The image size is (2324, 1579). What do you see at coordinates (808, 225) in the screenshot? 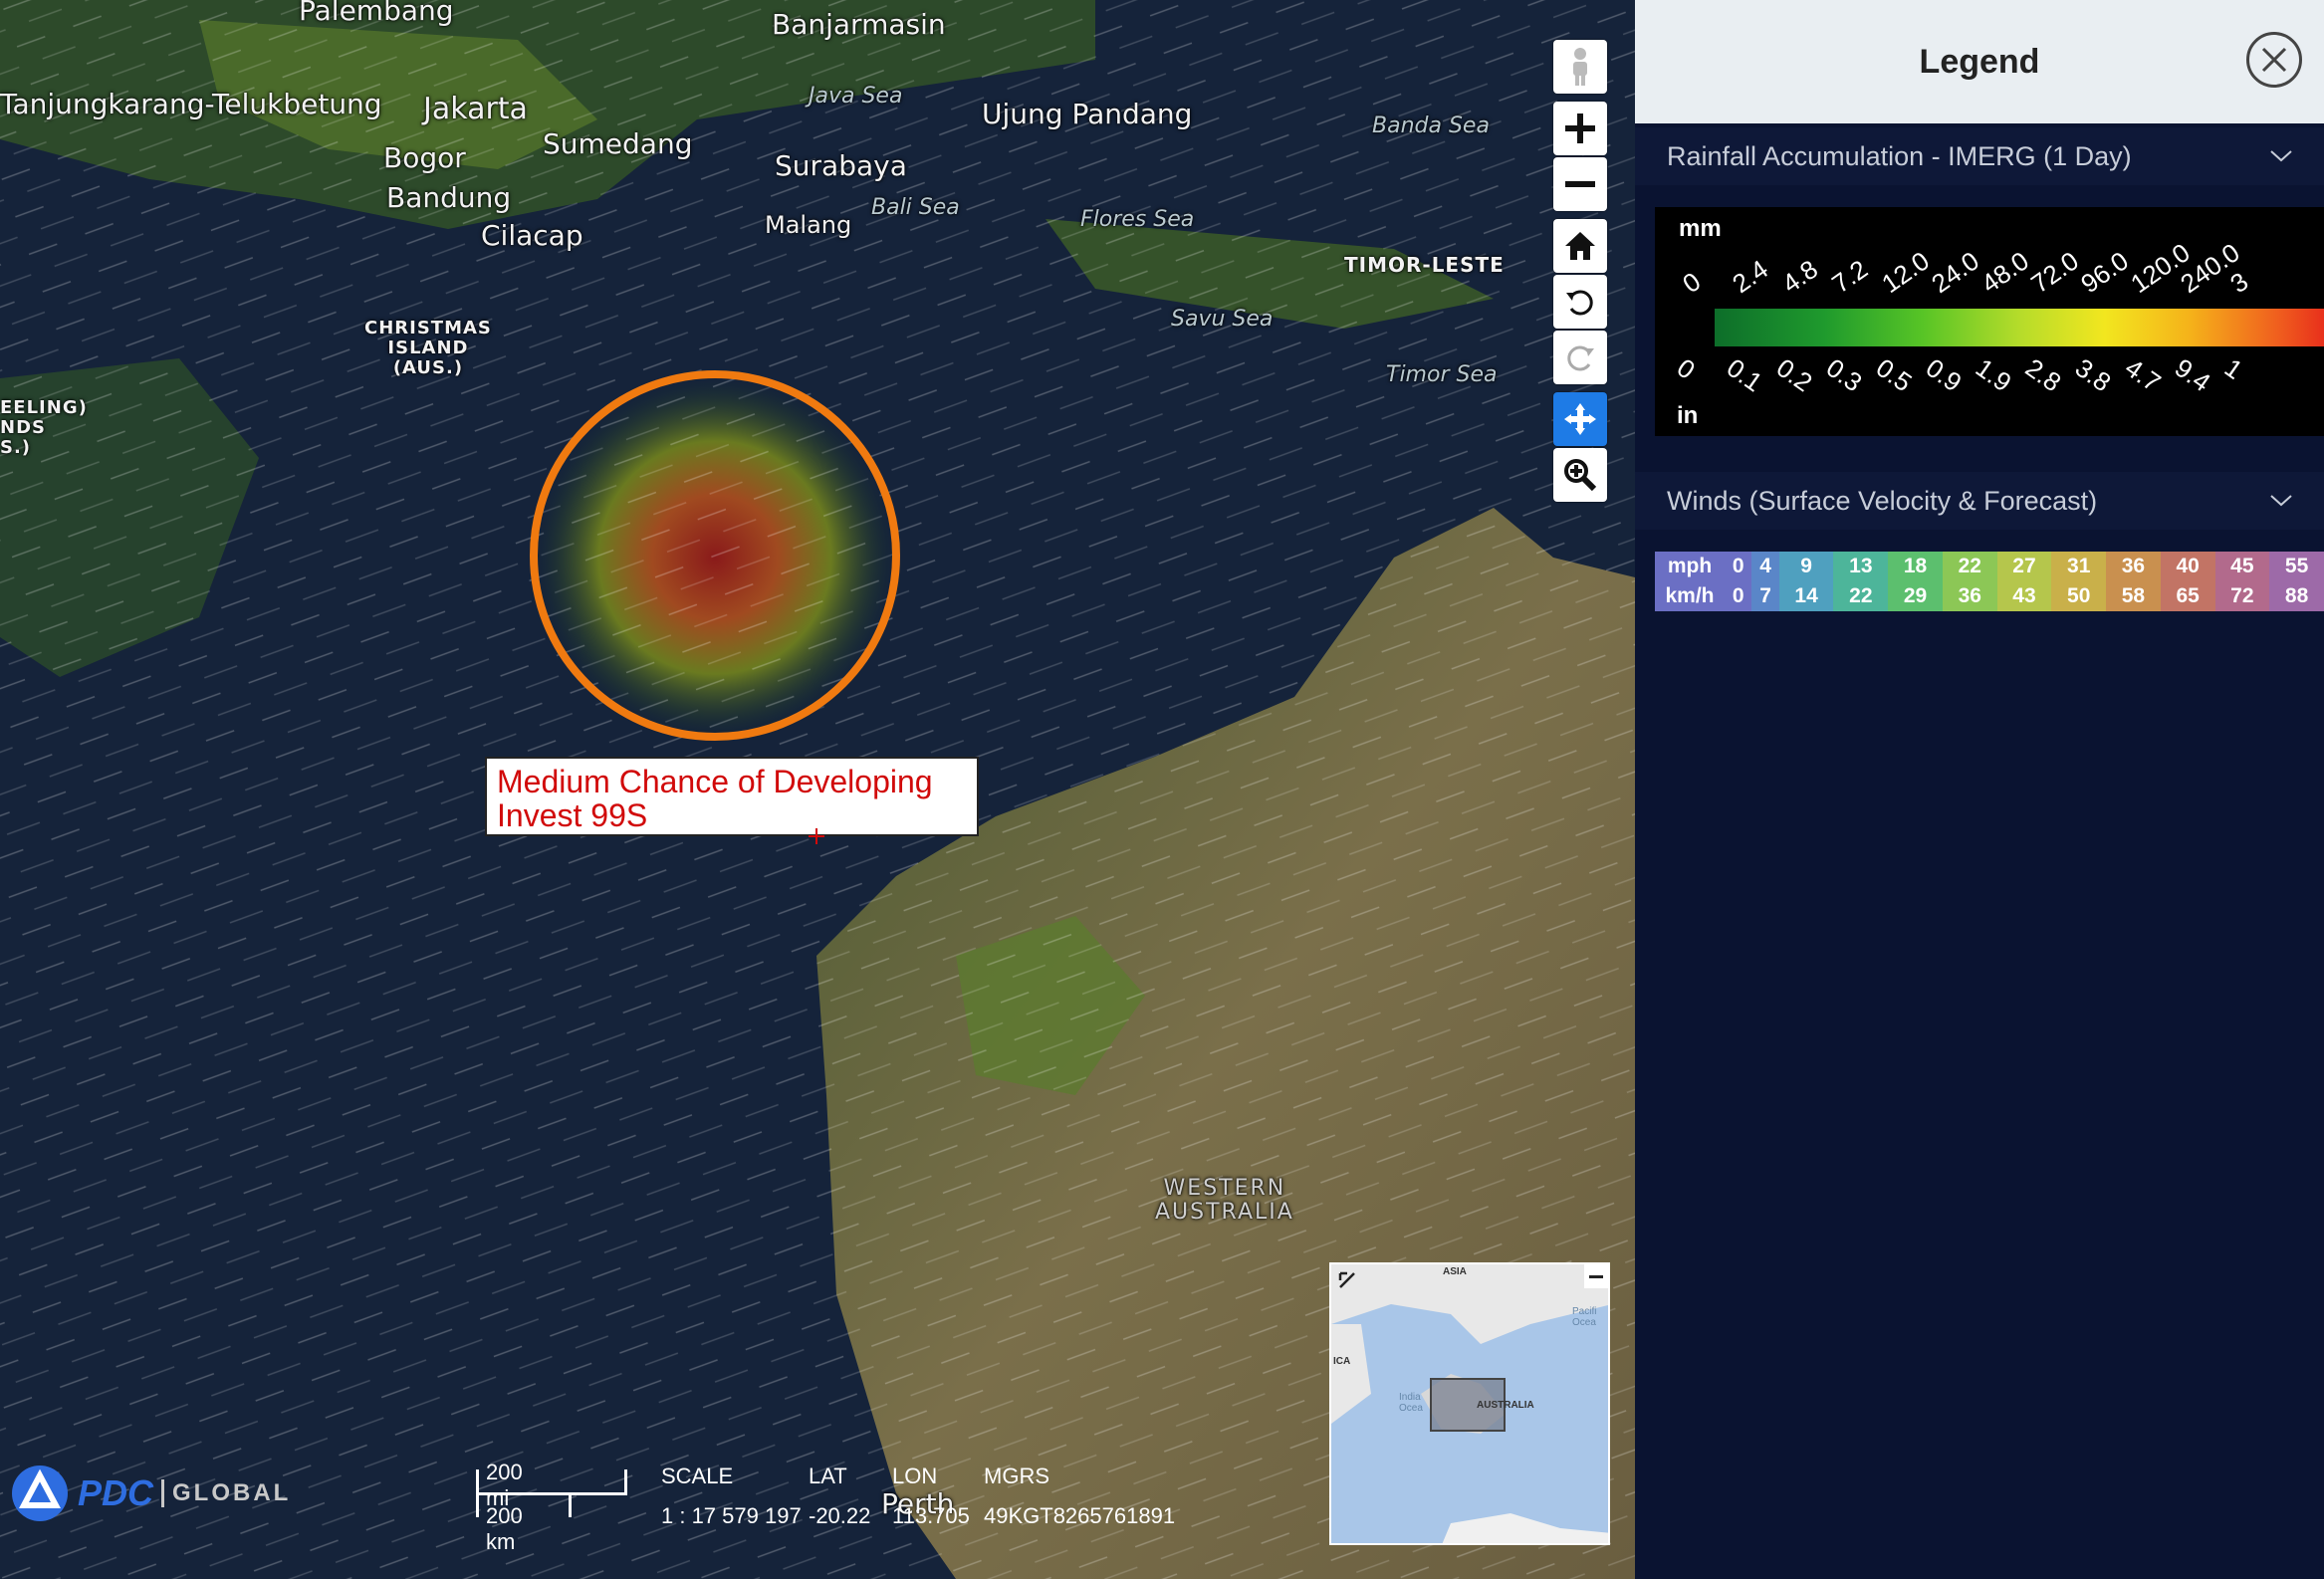
I see `place-malang: Malang` at bounding box center [808, 225].